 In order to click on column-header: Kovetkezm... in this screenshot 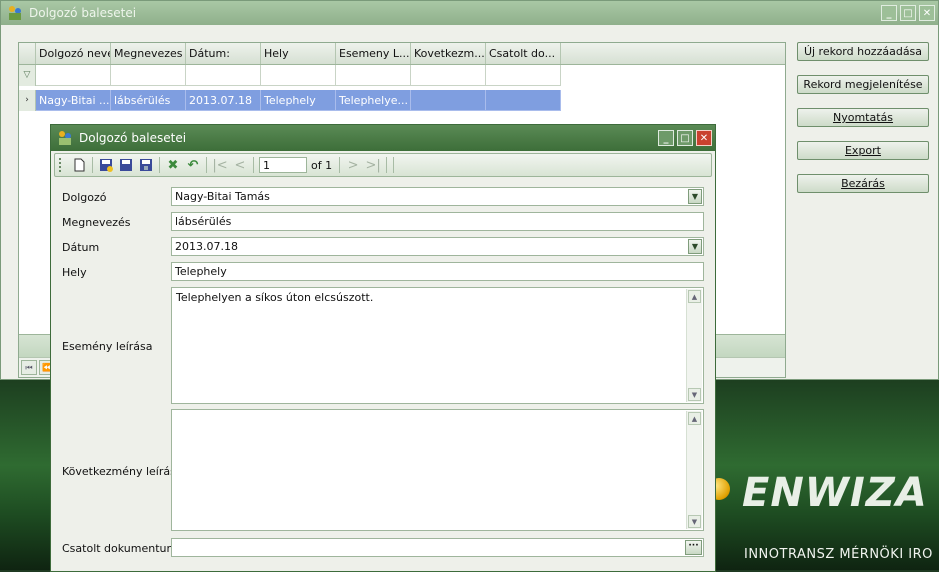, I will do `click(448, 53)`.